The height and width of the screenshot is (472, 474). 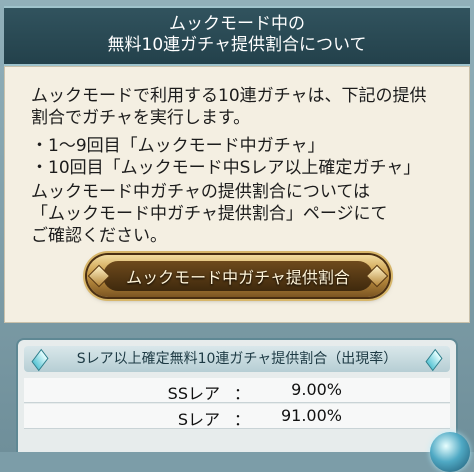 I want to click on note-line-2: 「ムックモード中ガチャ提供割合」ページにて, so click(x=209, y=214).